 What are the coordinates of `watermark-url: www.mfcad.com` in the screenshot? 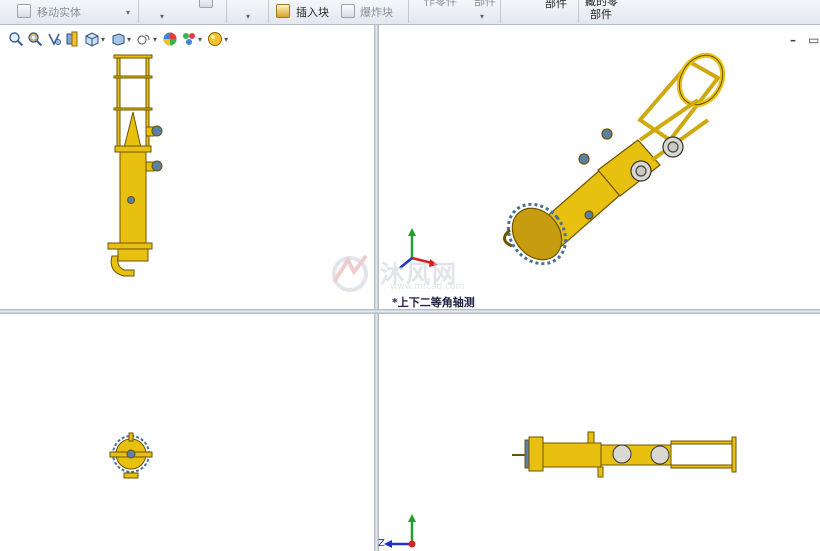 It's located at (427, 287).